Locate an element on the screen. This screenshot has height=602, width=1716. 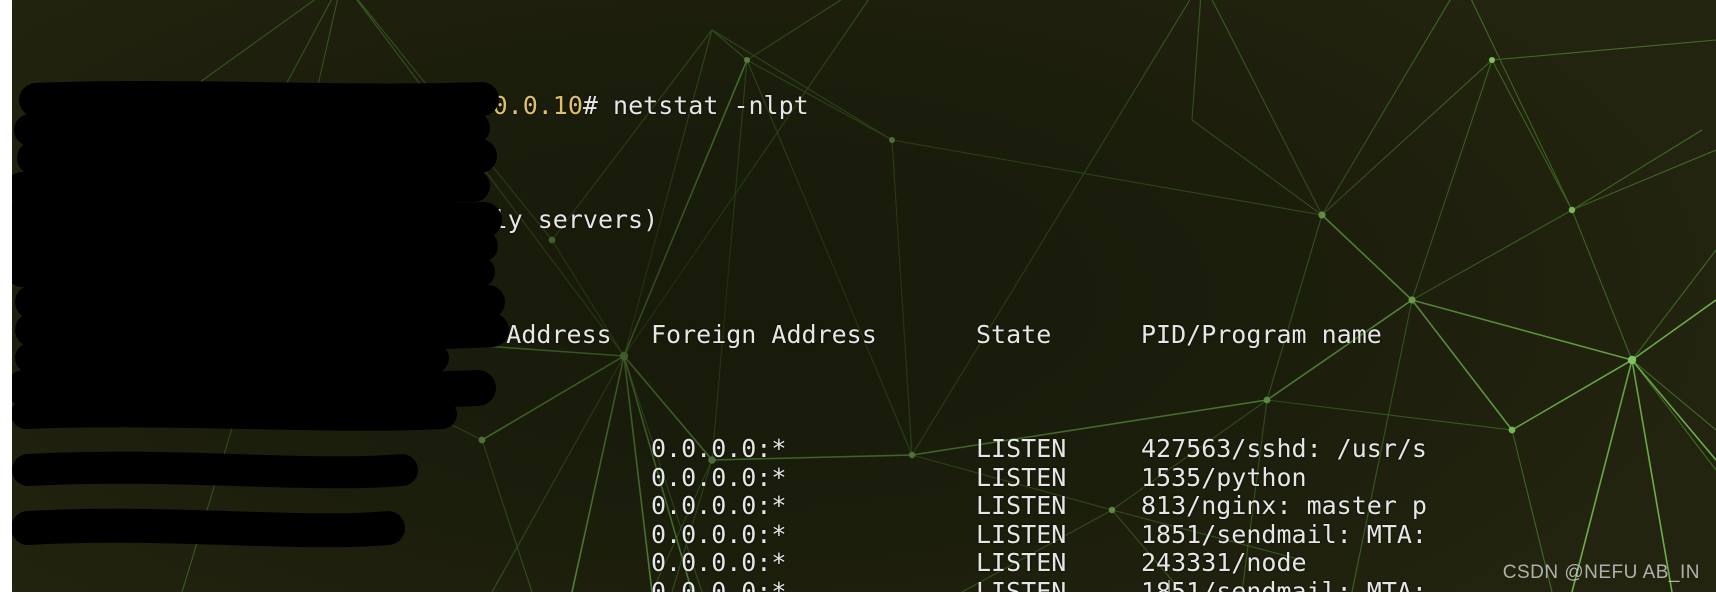
prompt-command: netstat -nlpt is located at coordinates (703, 105).